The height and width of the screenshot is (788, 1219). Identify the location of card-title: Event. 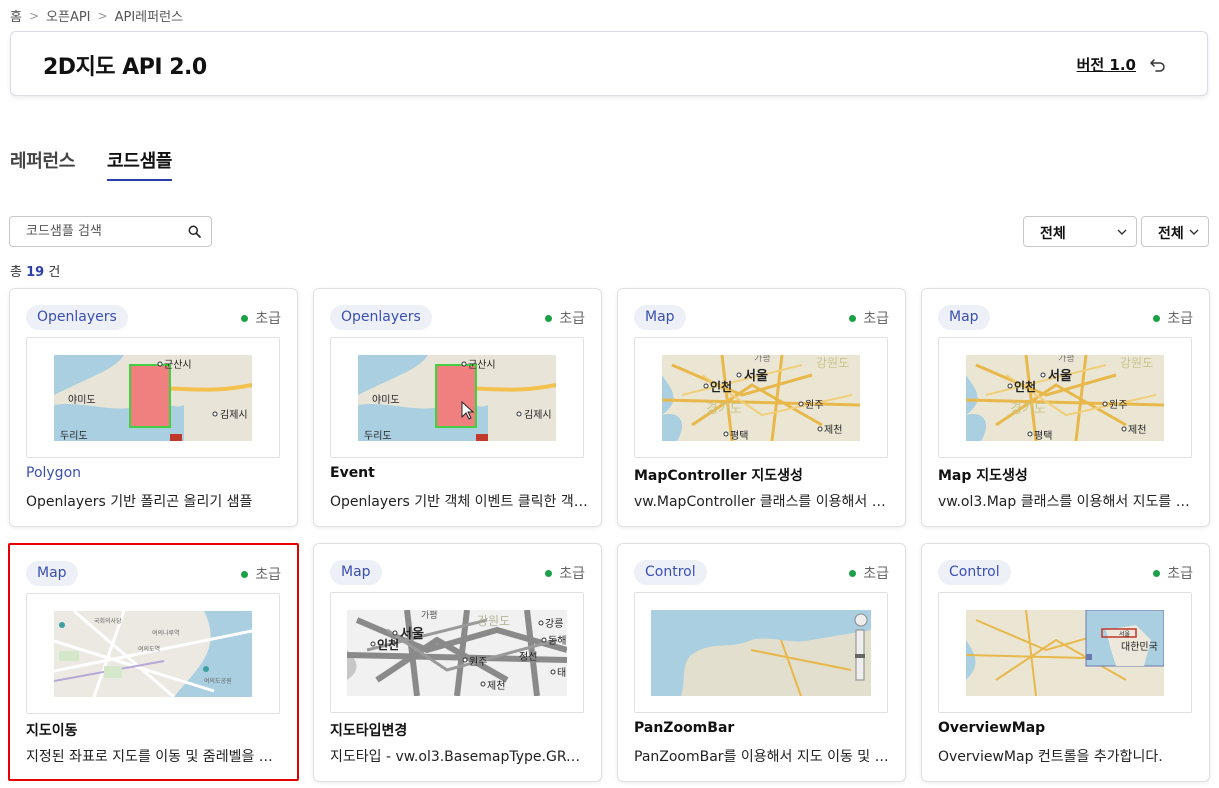
(352, 473).